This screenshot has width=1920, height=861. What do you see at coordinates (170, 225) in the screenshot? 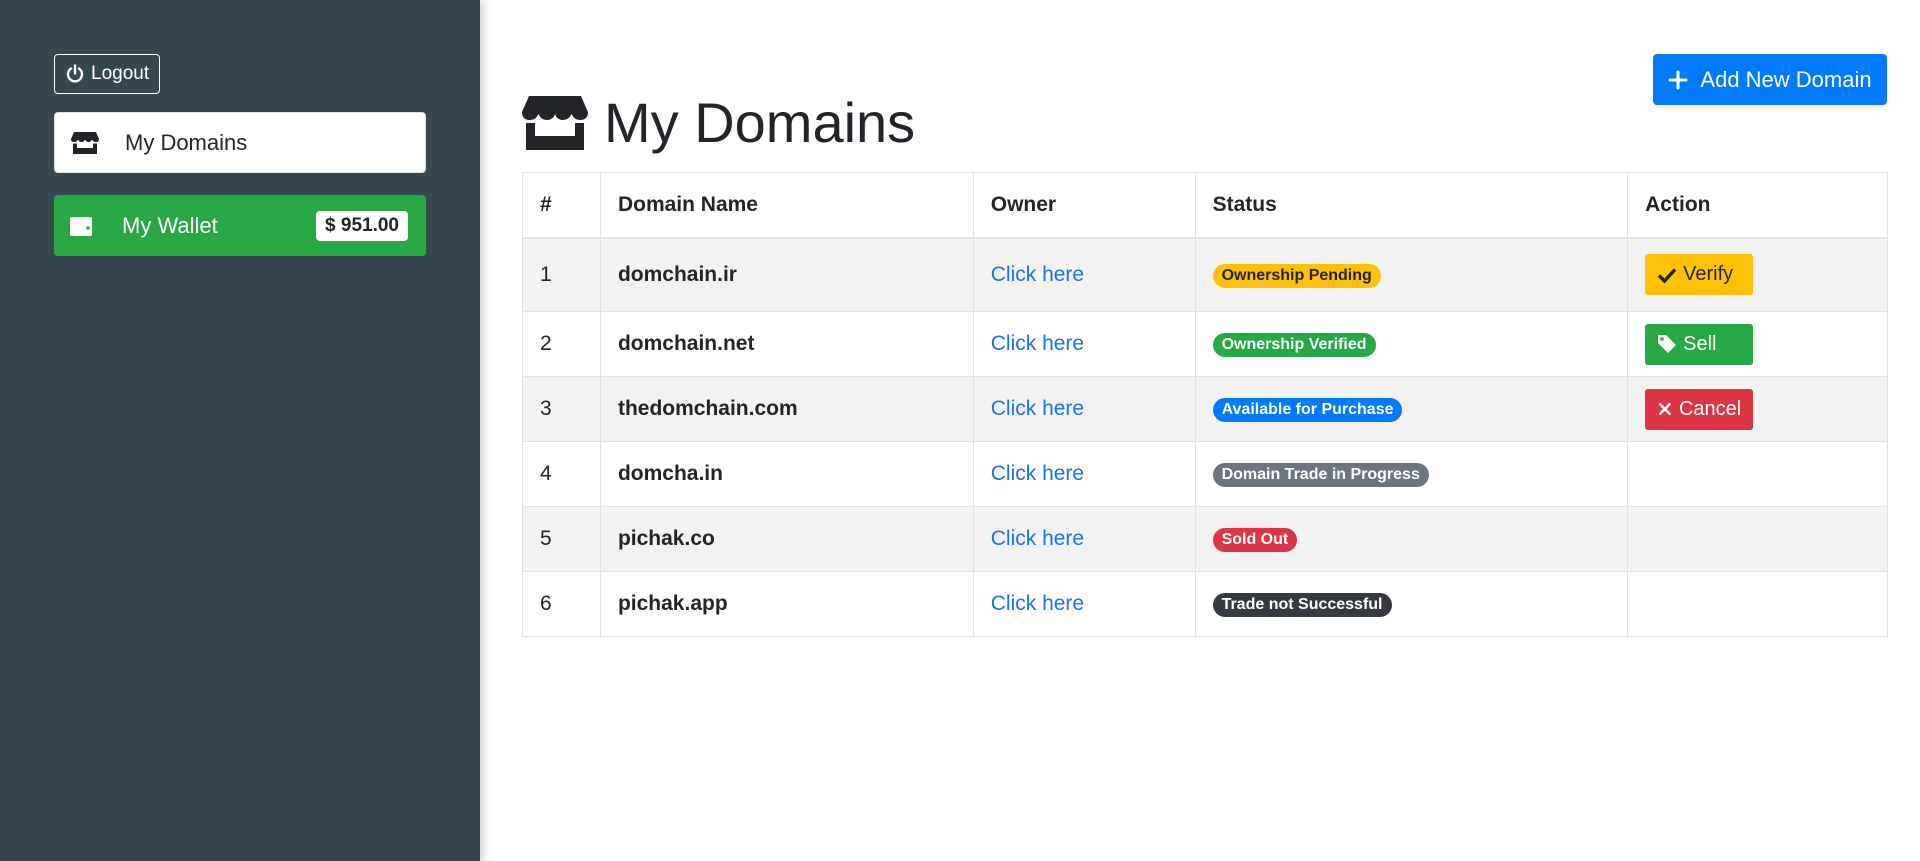
I see `sidebar-item-label: My Wallet` at bounding box center [170, 225].